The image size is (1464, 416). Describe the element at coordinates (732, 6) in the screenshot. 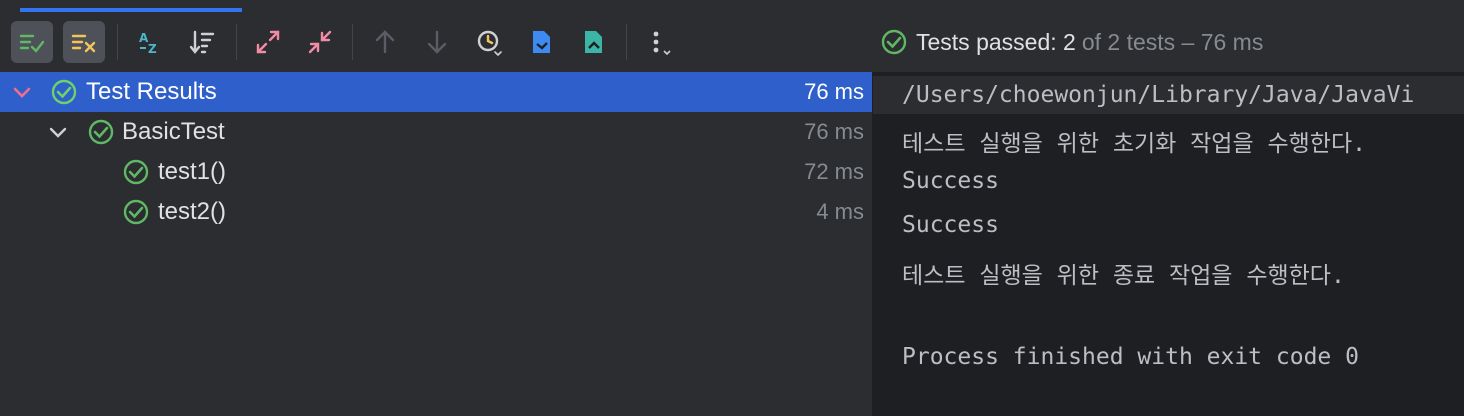

I see `tab-strip` at that location.